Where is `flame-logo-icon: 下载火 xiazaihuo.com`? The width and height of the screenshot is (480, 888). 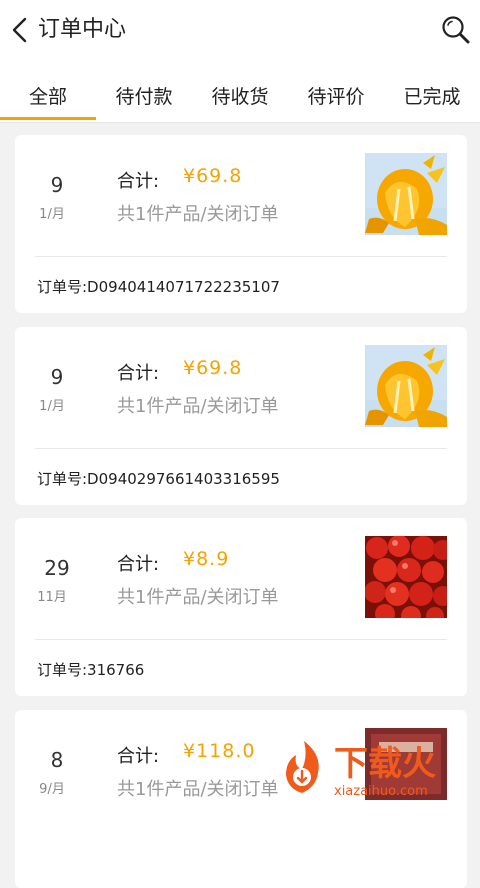 flame-logo-icon: 下载火 xiazaihuo.com is located at coordinates (361, 770).